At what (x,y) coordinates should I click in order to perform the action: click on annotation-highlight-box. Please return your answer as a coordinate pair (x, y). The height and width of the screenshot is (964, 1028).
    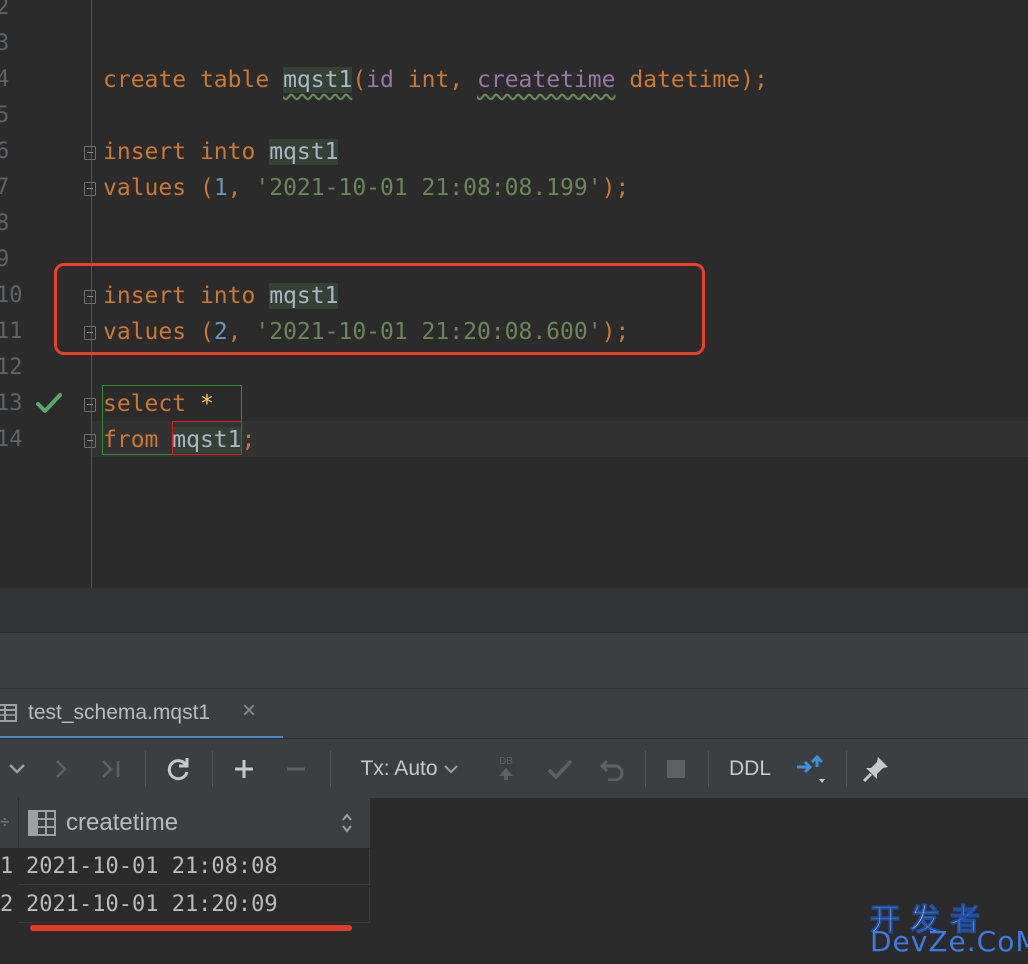
    Looking at the image, I should click on (379, 309).